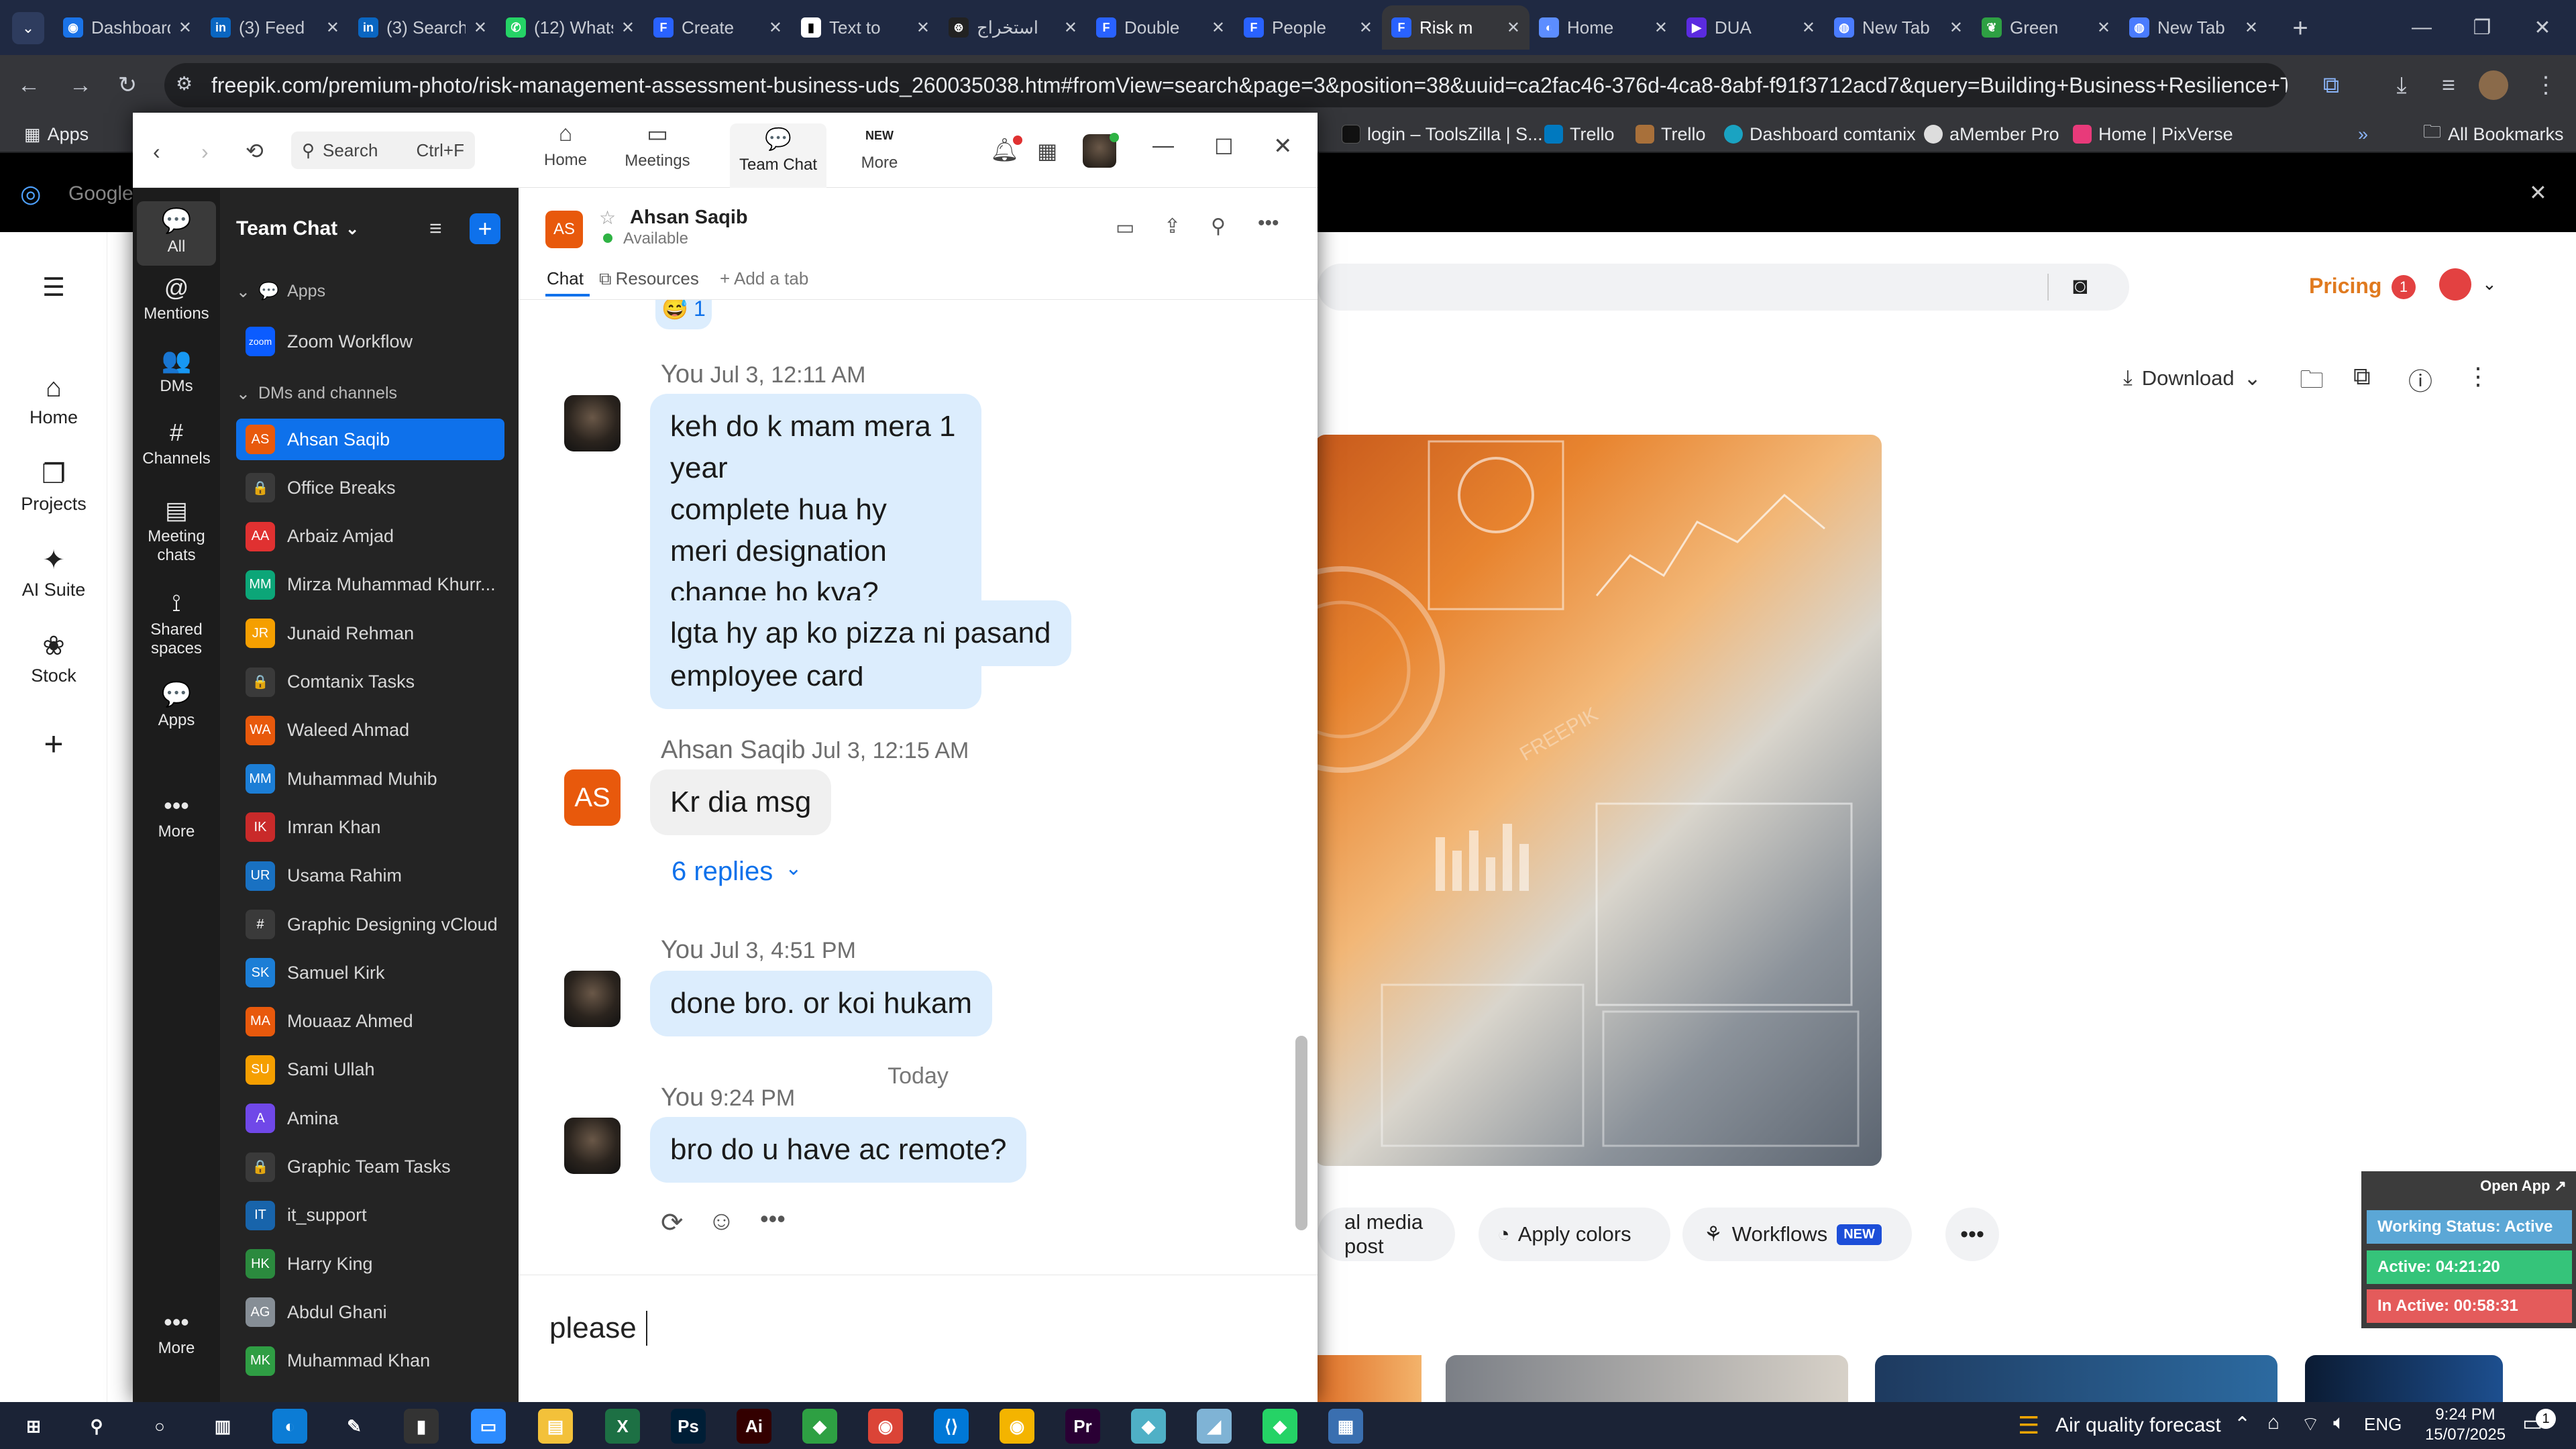  I want to click on chat-list-item: IK Imran Khan, so click(370, 827).